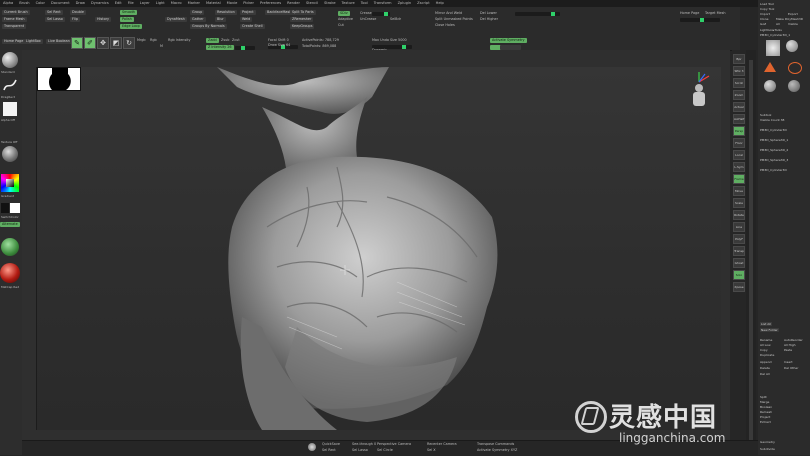 This screenshot has width=810, height=456. What do you see at coordinates (176, 19) in the screenshot?
I see `dynamesh-button: DynaMesh` at bounding box center [176, 19].